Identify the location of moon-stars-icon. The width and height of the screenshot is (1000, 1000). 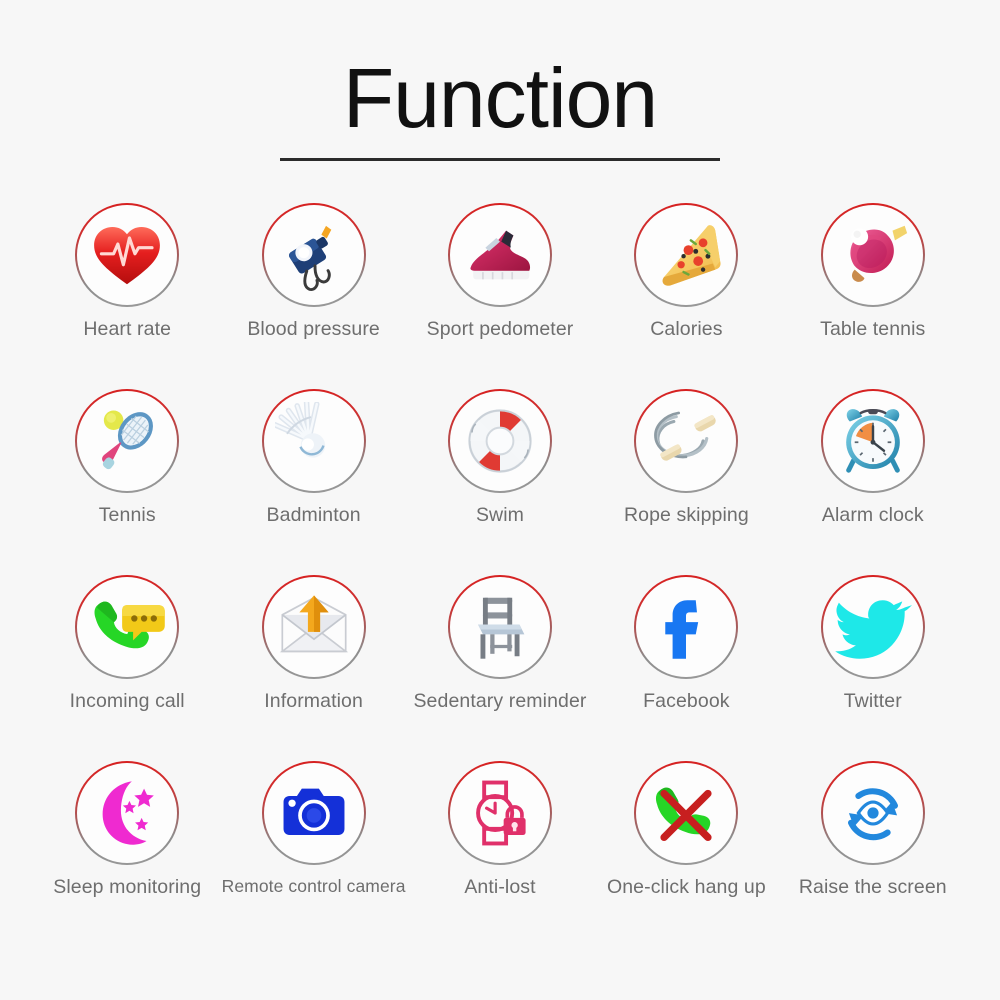
(128, 813).